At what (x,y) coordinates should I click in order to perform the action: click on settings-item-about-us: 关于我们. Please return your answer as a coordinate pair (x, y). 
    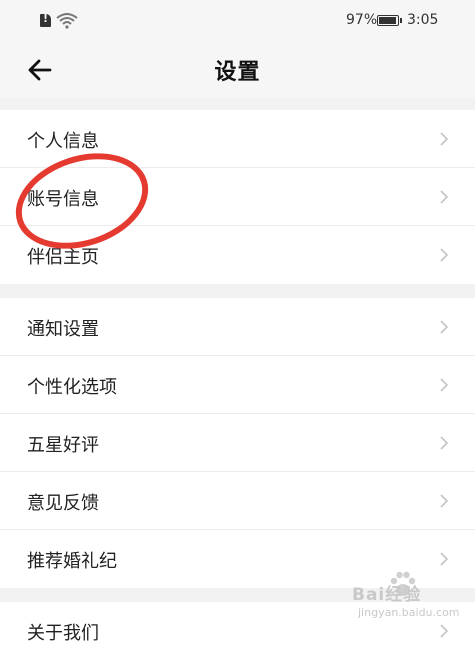
    Looking at the image, I should click on (237, 631).